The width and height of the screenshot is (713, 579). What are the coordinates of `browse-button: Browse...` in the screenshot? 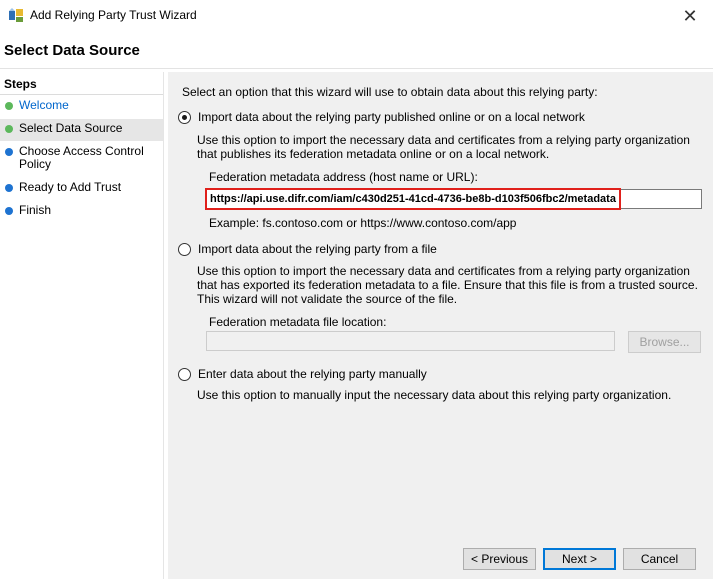 It's located at (664, 342).